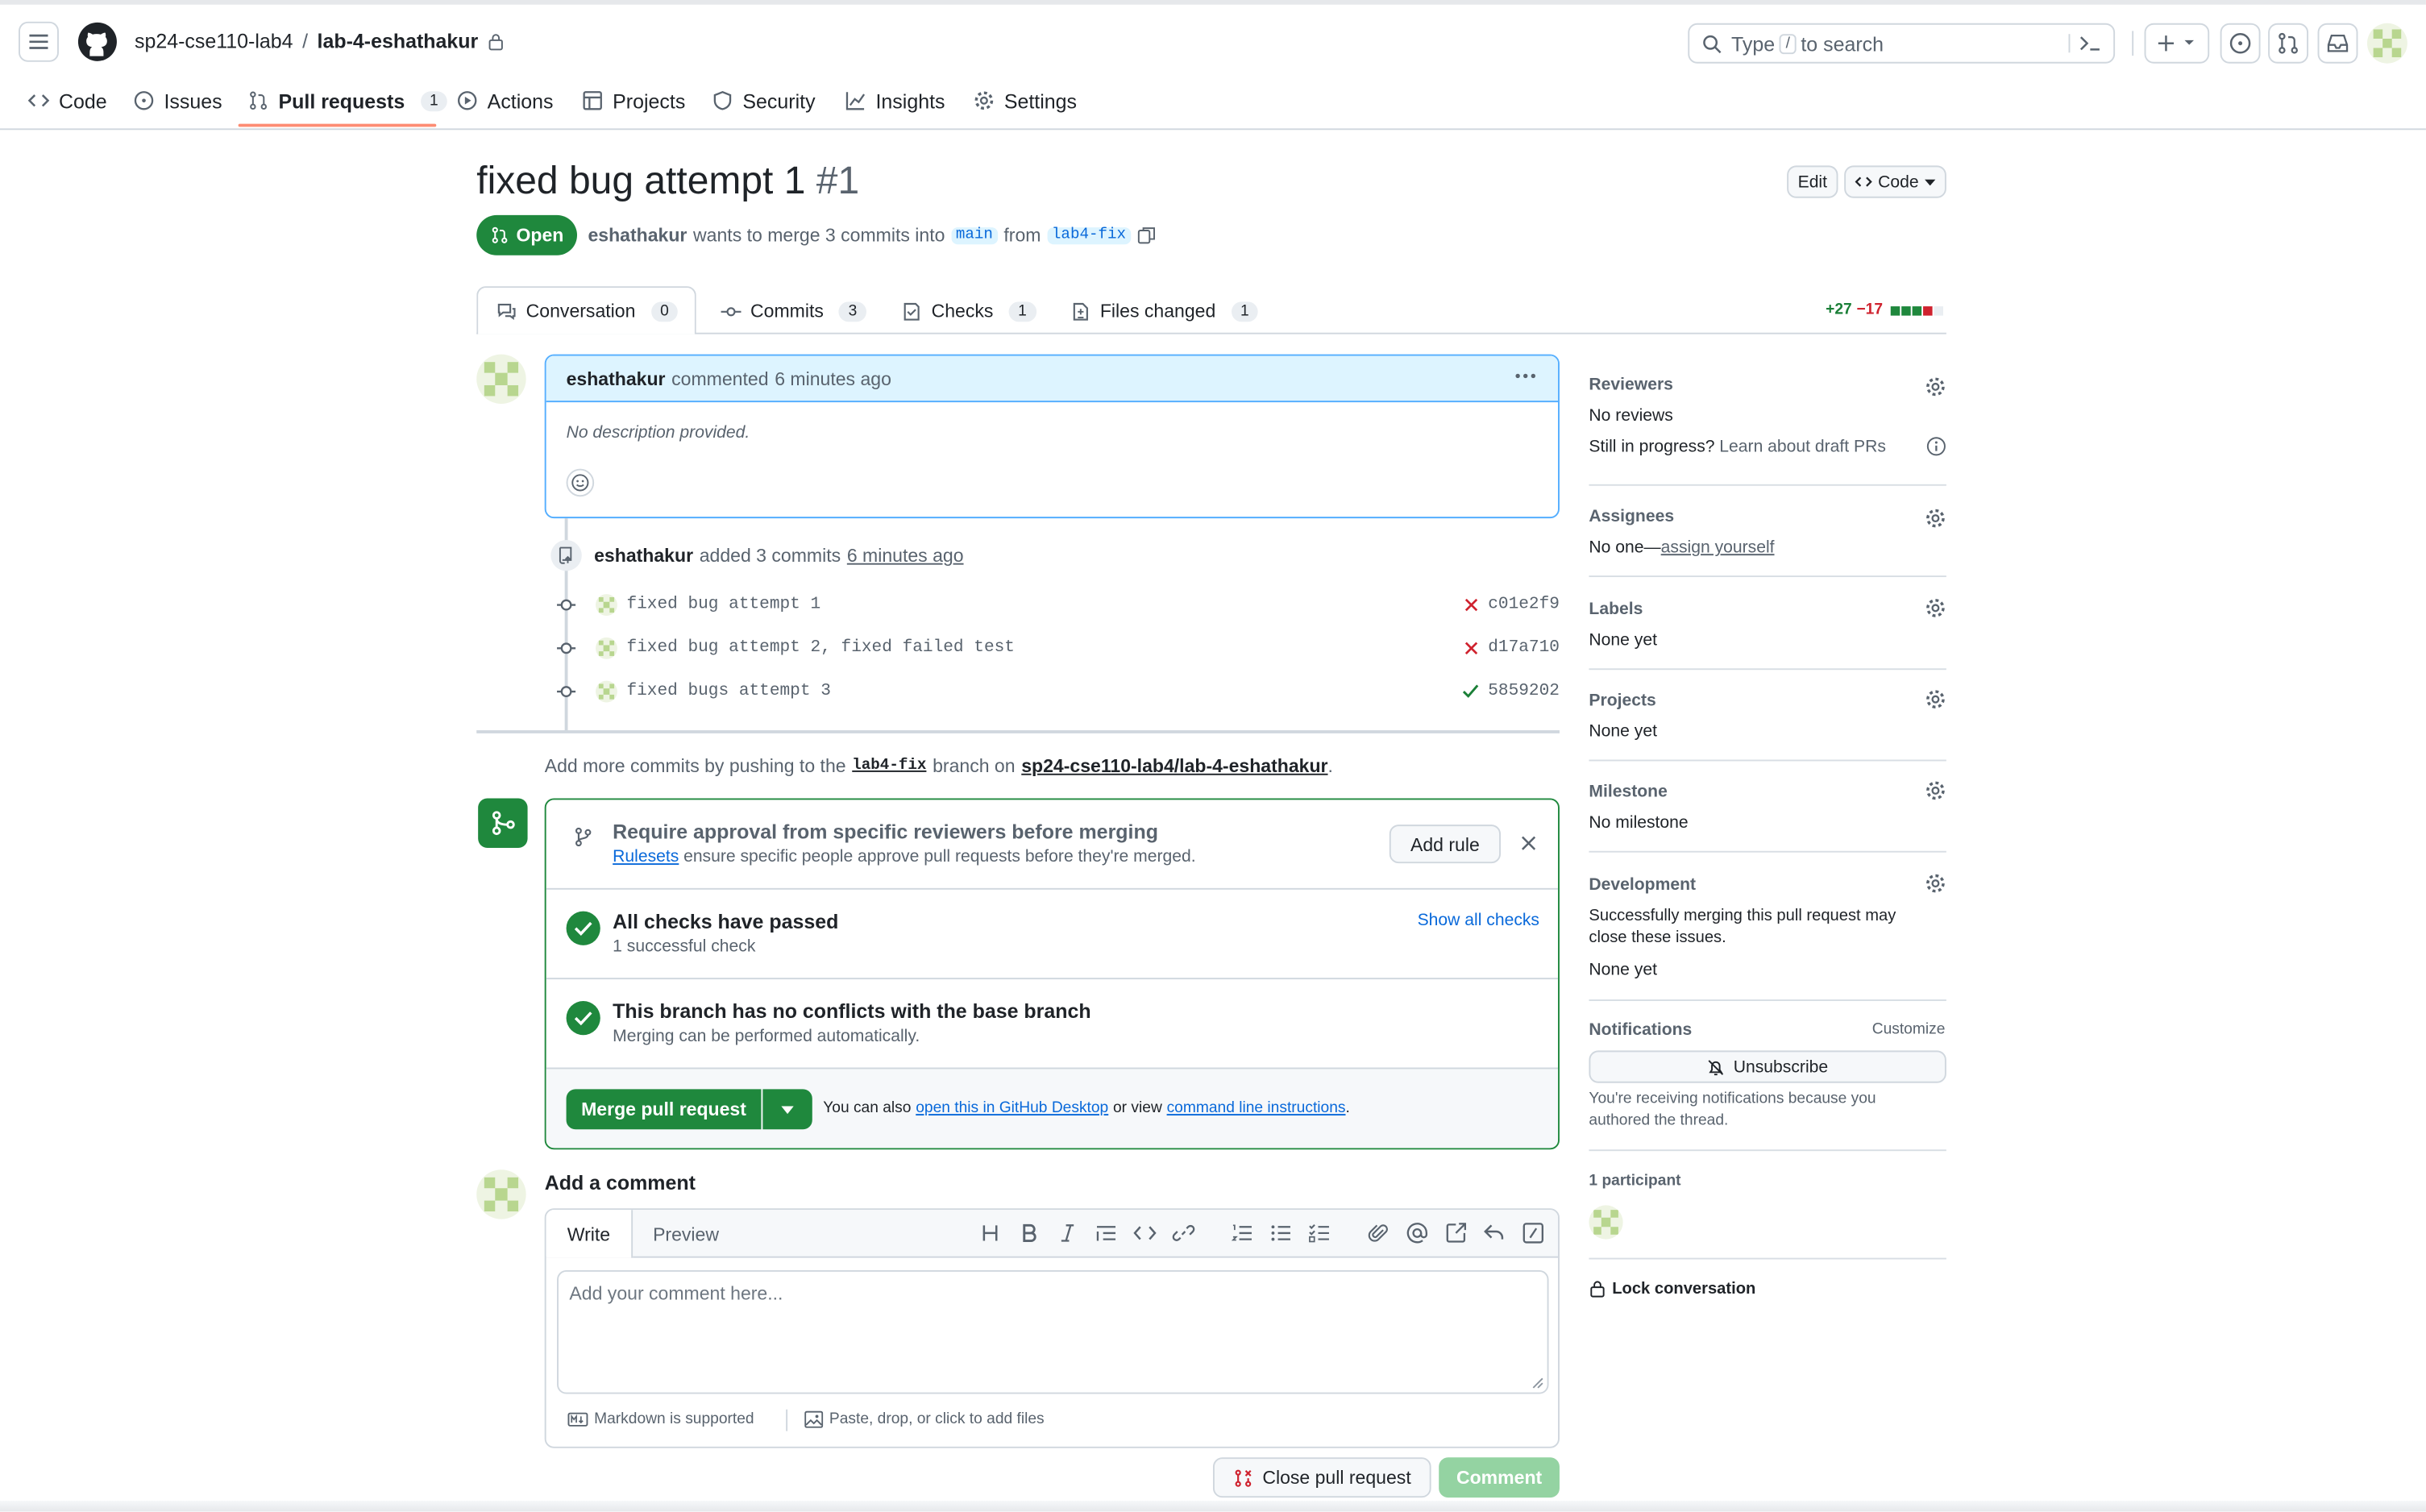 This screenshot has height=1512, width=2426. I want to click on breadcrumb-owner: sp24-cse110-lab4, so click(214, 40).